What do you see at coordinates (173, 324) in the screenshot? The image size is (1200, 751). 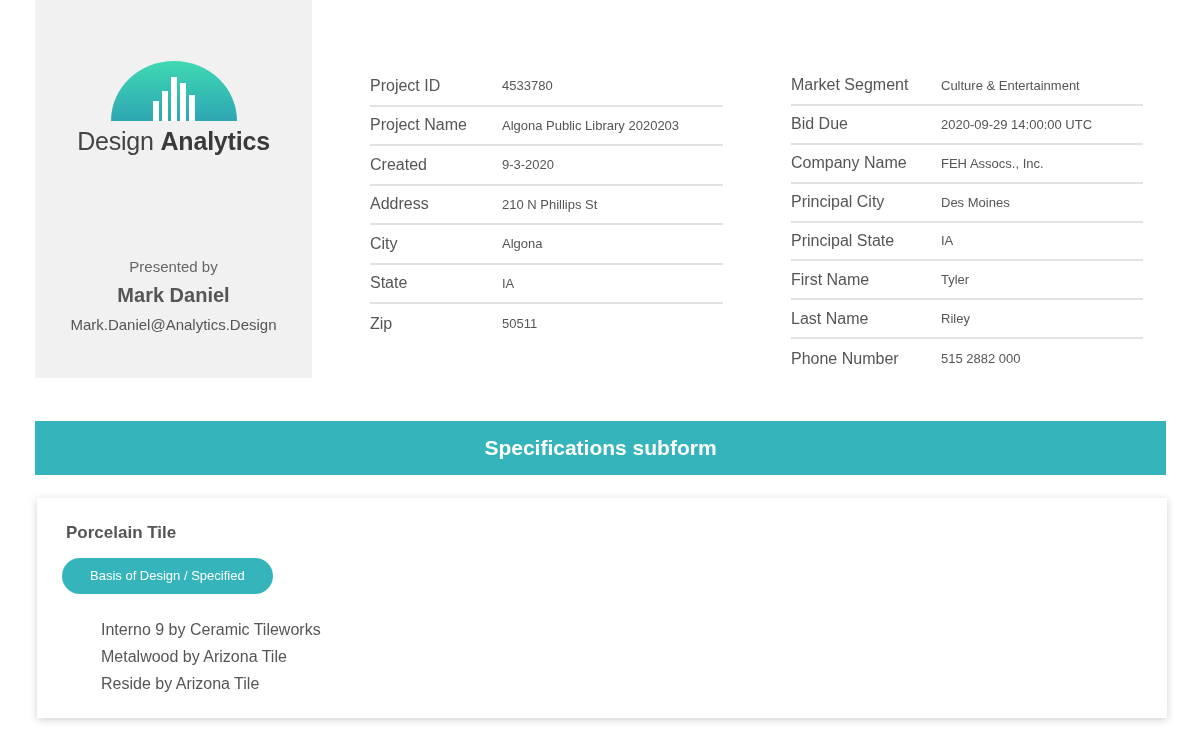 I see `presenter-email: Mark.Daniel@Analytics.Design` at bounding box center [173, 324].